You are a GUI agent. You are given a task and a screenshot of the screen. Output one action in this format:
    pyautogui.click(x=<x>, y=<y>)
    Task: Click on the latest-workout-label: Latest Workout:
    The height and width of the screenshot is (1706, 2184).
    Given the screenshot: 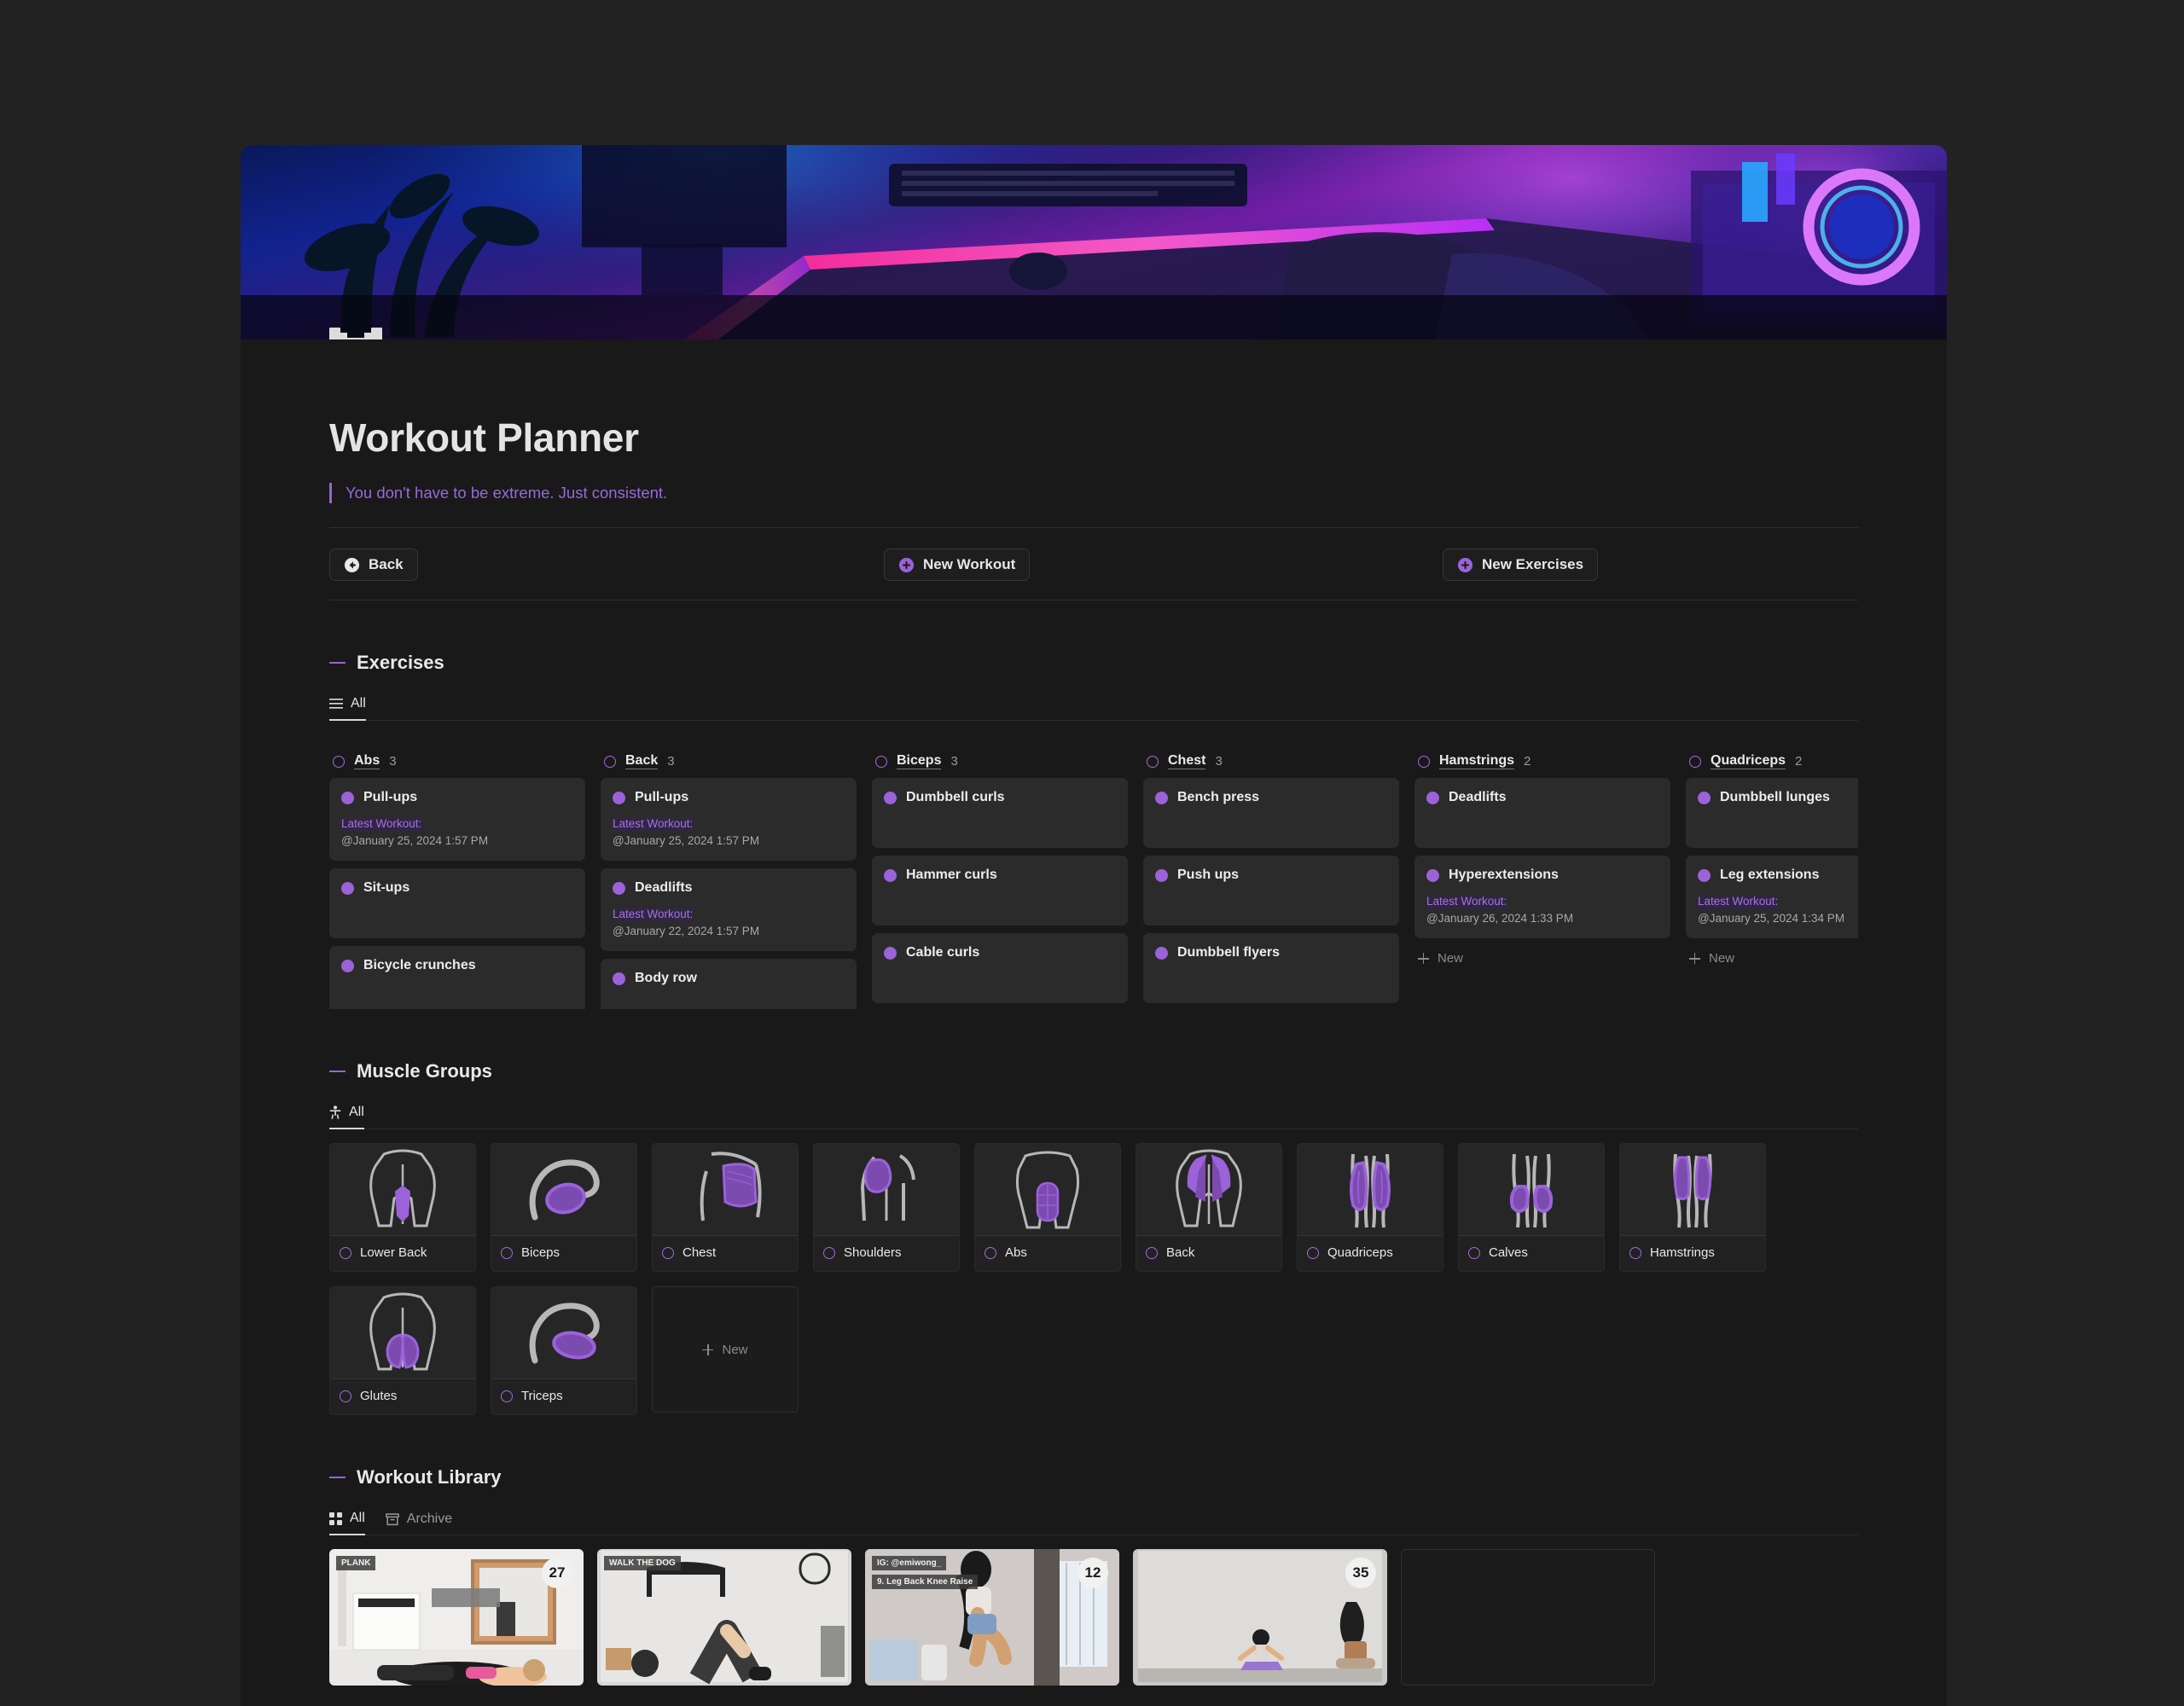 What is the action you would take?
    pyautogui.click(x=381, y=825)
    